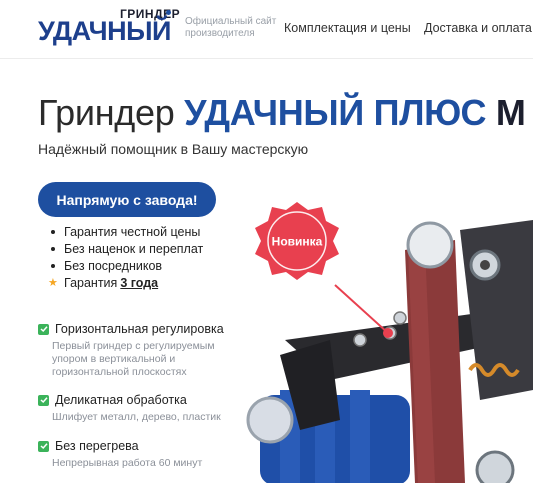 This screenshot has height=483, width=533. I want to click on logo: ГРИНДЕР УДАЧНЫЙ, so click(109, 26).